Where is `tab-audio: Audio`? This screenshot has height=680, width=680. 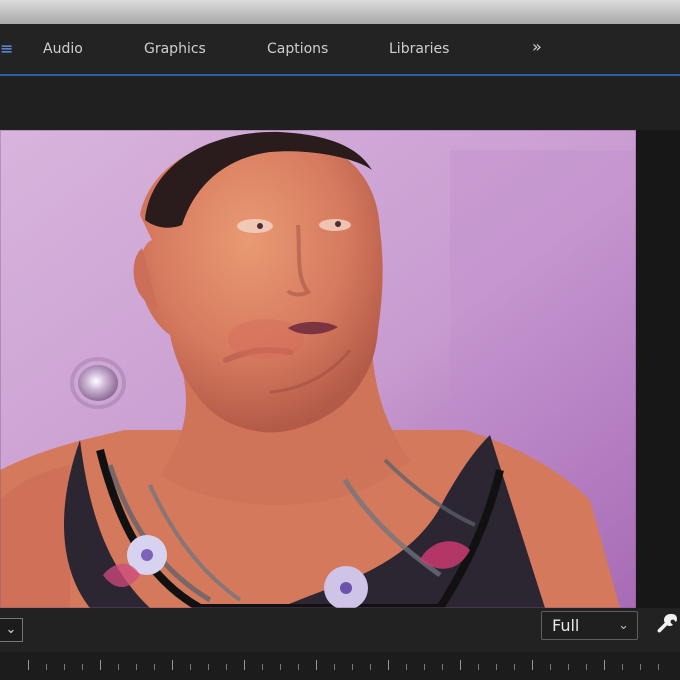 tab-audio: Audio is located at coordinates (63, 49).